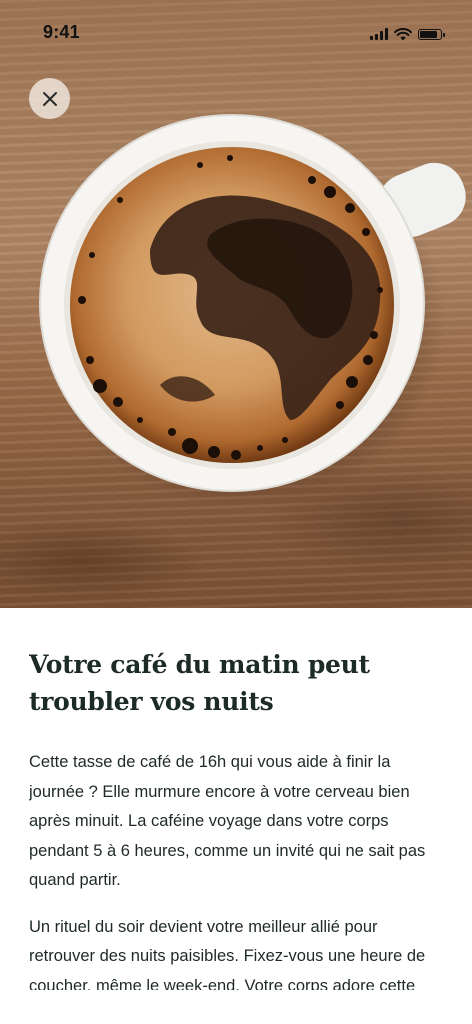  What do you see at coordinates (379, 34) in the screenshot?
I see `cellular-signal-icon` at bounding box center [379, 34].